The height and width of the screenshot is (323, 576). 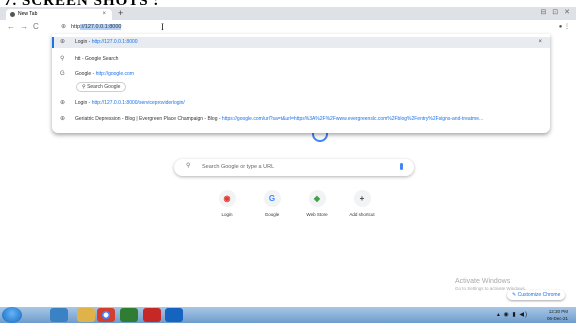 I want to click on folder-icon, so click(x=86, y=315).